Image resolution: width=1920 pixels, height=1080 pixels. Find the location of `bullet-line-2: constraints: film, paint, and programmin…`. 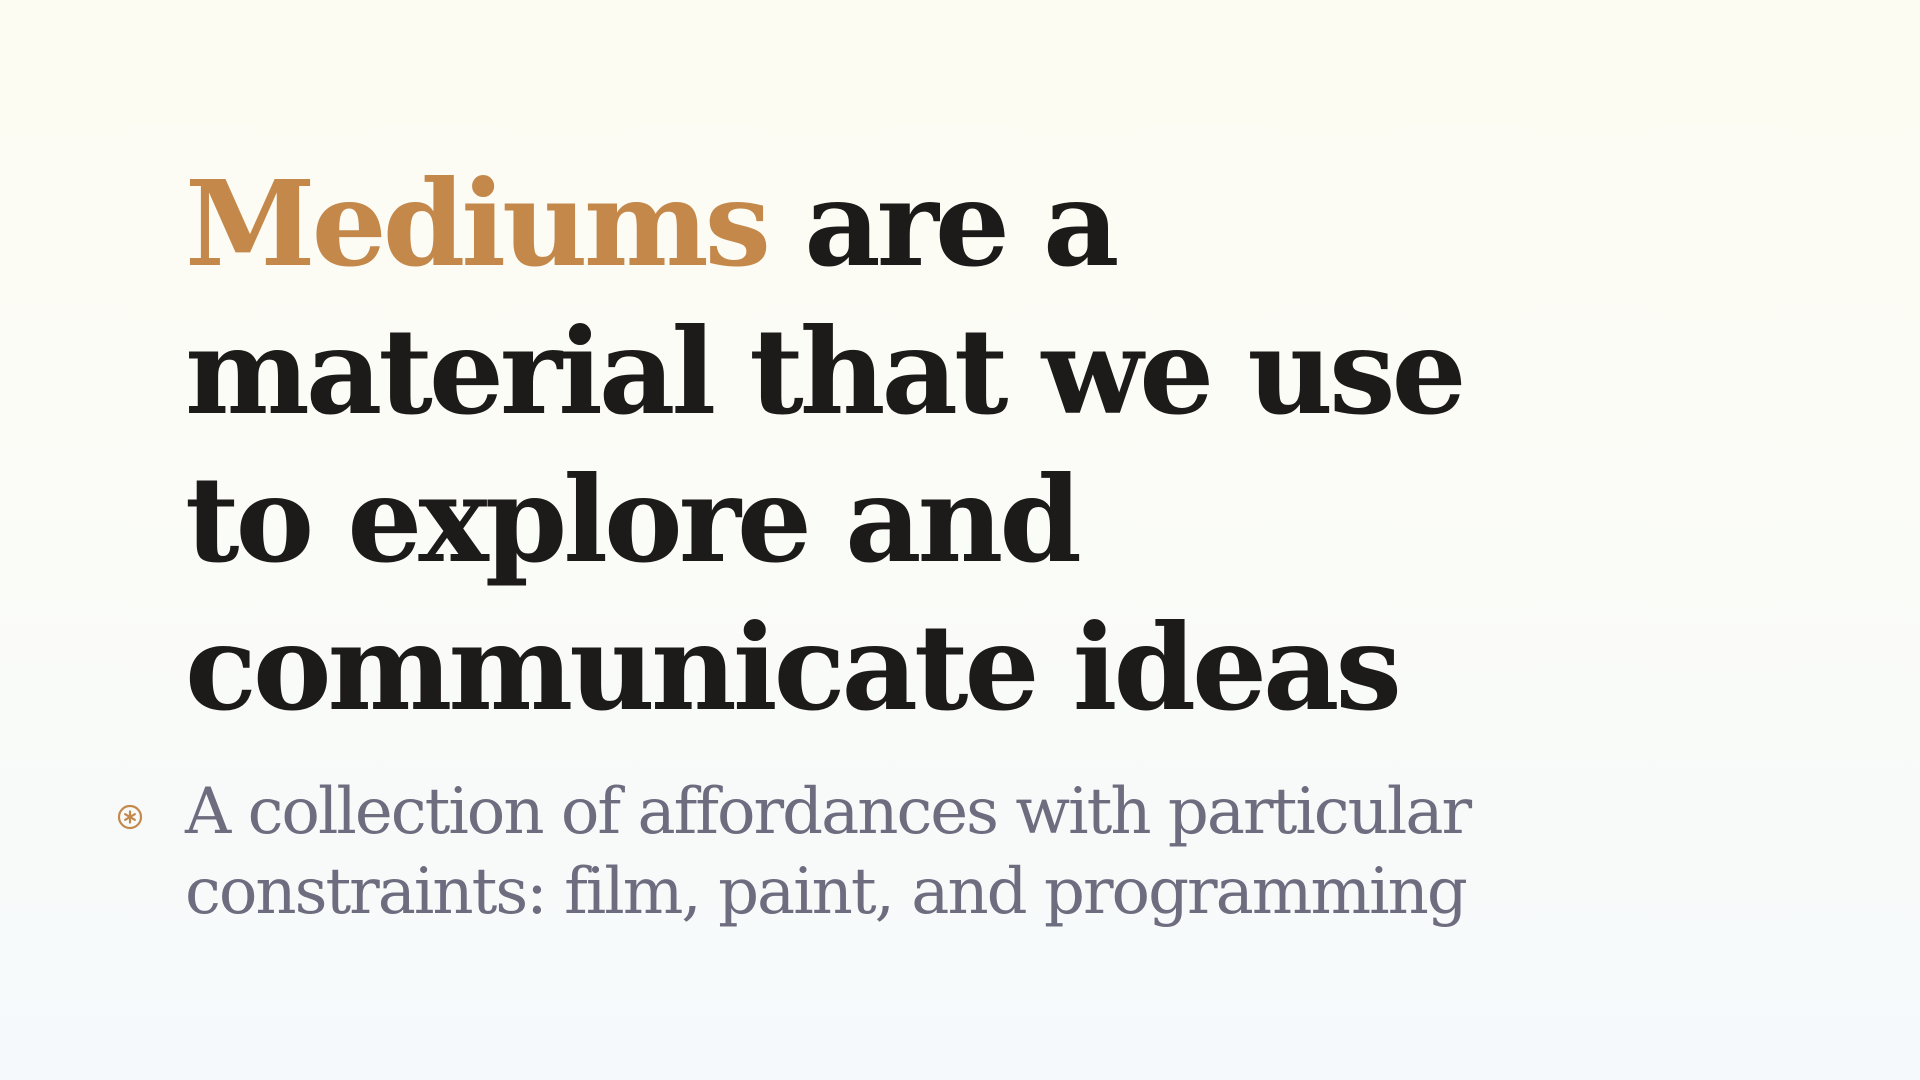

bullet-line-2: constraints: film, paint, and programmin… is located at coordinates (826, 892).